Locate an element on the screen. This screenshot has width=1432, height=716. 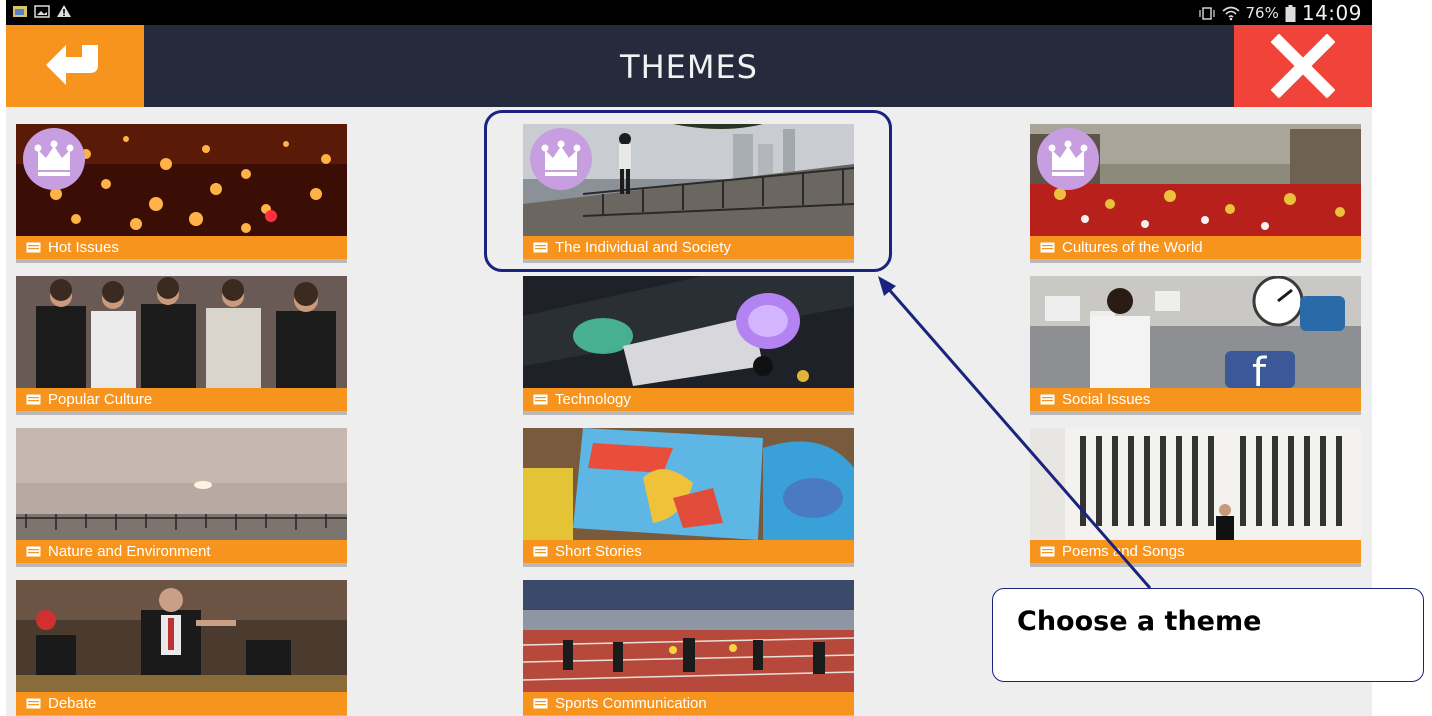
theme-label: Cultures of the World is located at coordinates (1132, 247).